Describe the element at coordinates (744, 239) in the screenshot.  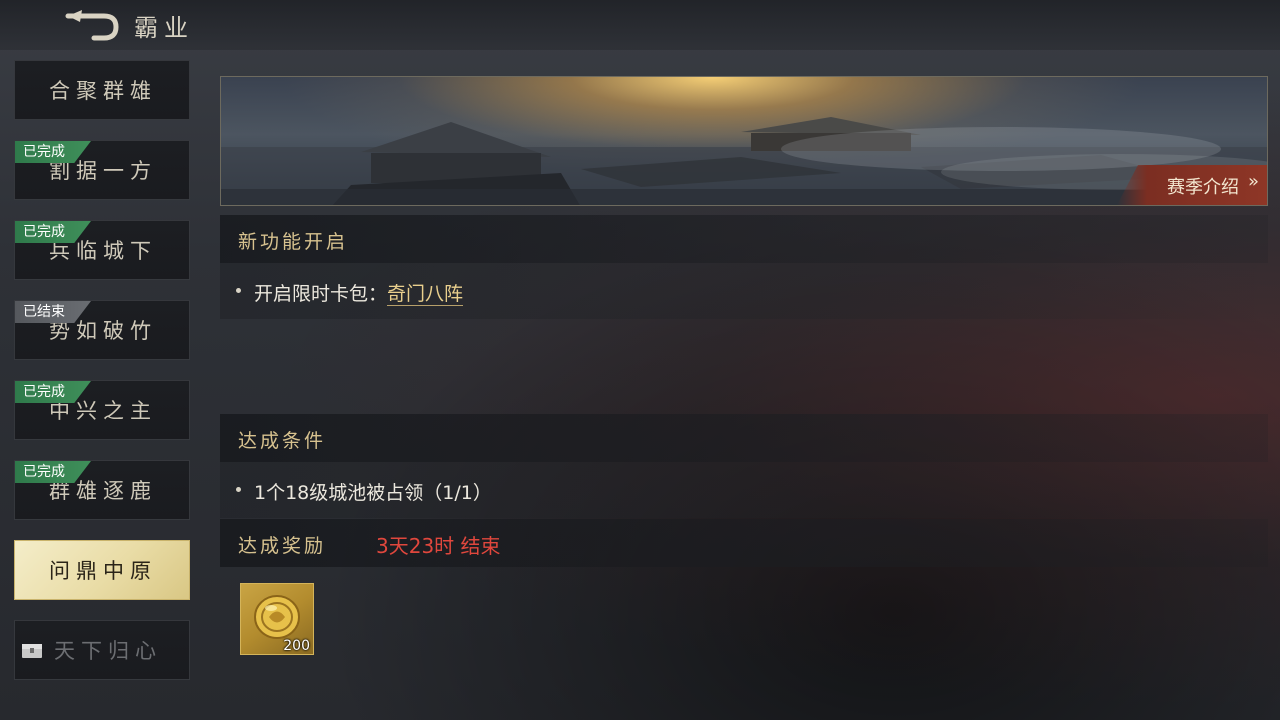
I see `new-feature-header: 新功能开启` at that location.